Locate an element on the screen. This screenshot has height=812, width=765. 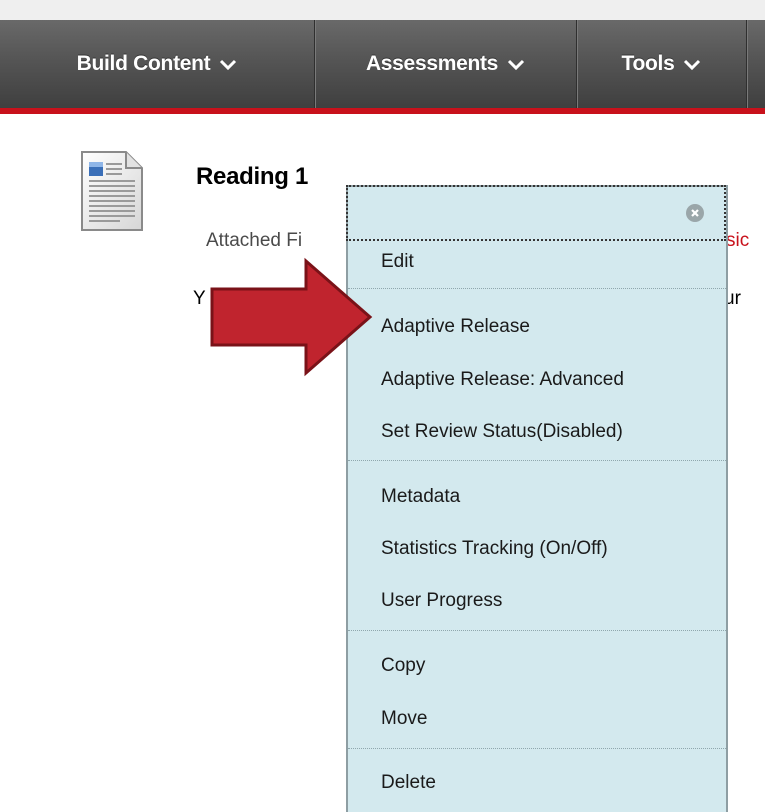
close-icon is located at coordinates (695, 213).